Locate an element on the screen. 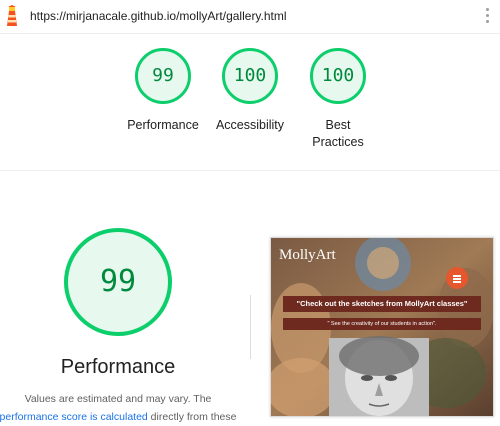  score-calculated-link: performance score is calculated is located at coordinates (74, 417).